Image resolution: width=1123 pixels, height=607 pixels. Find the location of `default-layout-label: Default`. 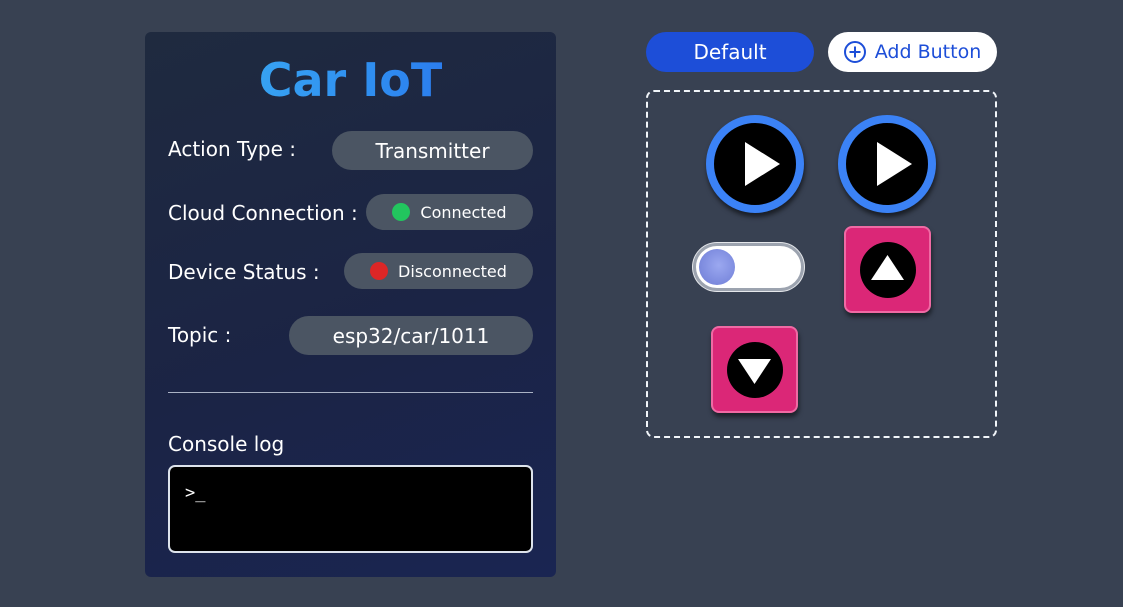

default-layout-label: Default is located at coordinates (730, 52).